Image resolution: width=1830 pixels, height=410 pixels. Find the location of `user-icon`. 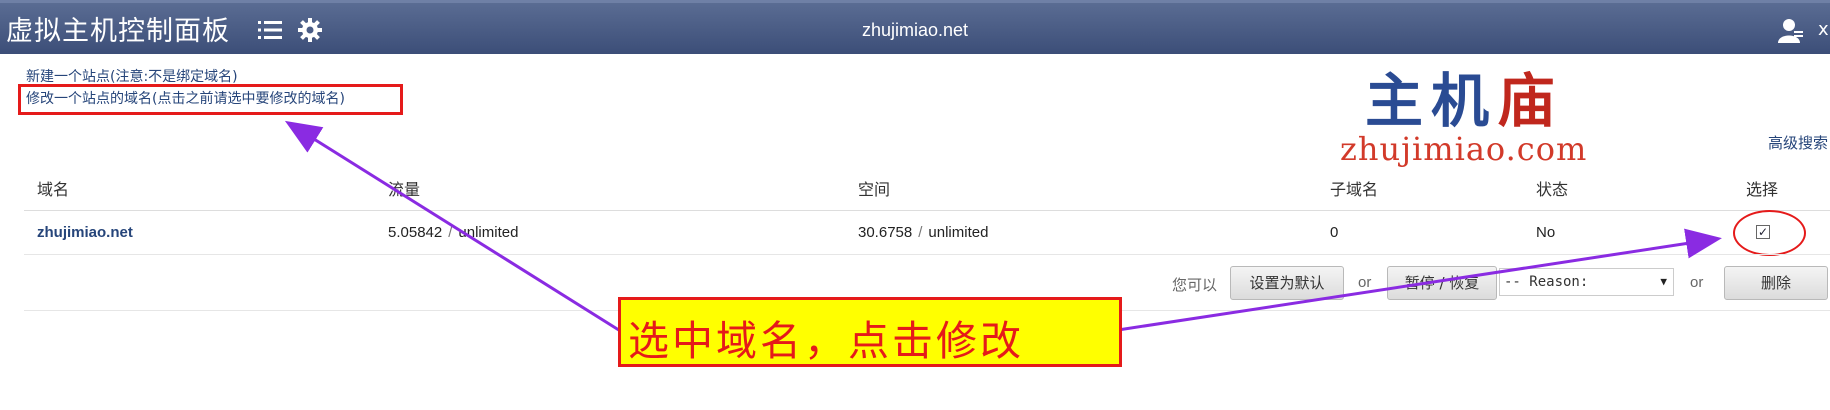

user-icon is located at coordinates (1791, 30).